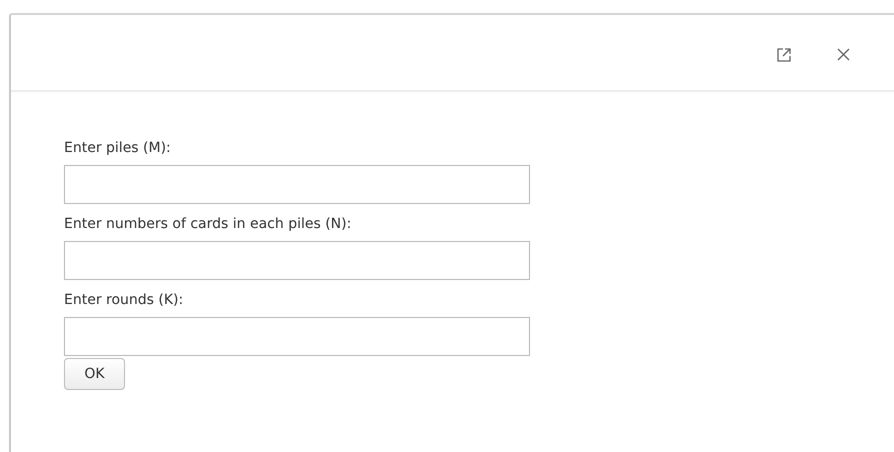  I want to click on field-label: Enter numbers of cards in each piles (N):, so click(208, 224).